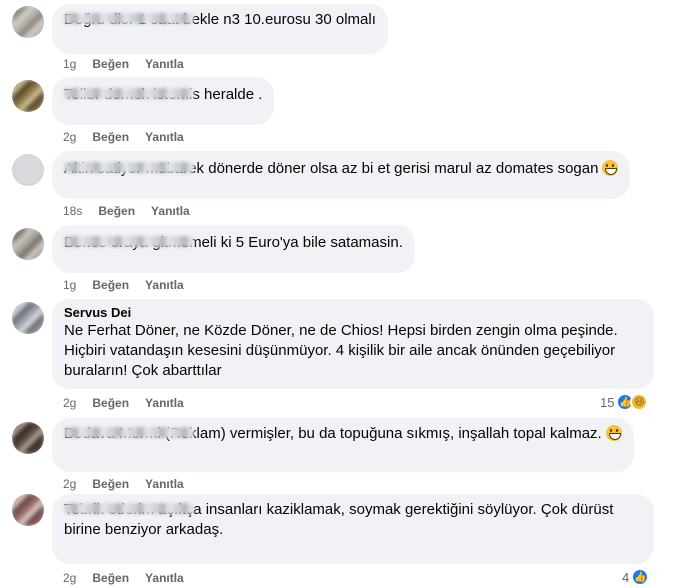  I want to click on reaction-summary: 15 👍 😆, so click(624, 402).